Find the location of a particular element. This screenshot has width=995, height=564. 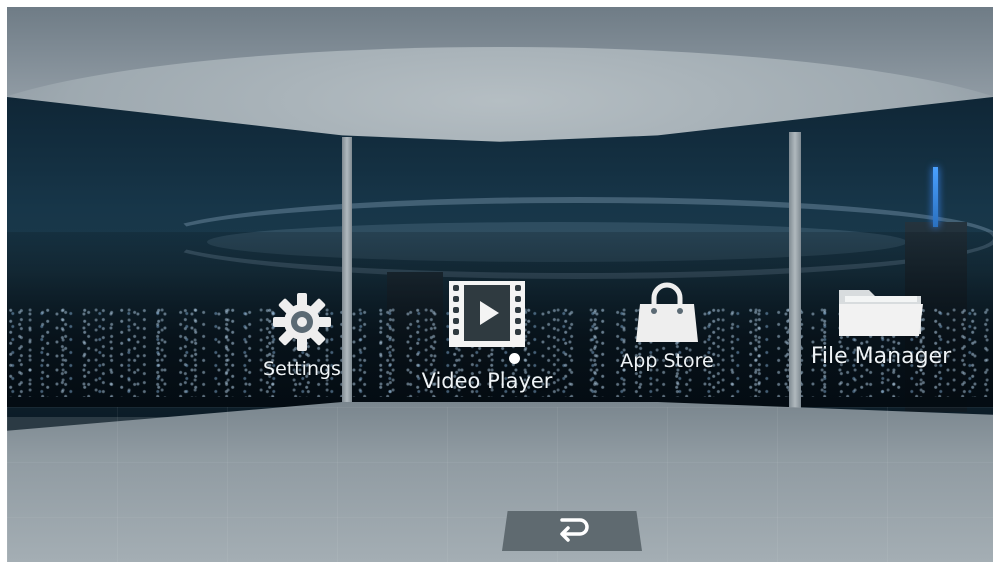

gaze-cursor is located at coordinates (514, 358).